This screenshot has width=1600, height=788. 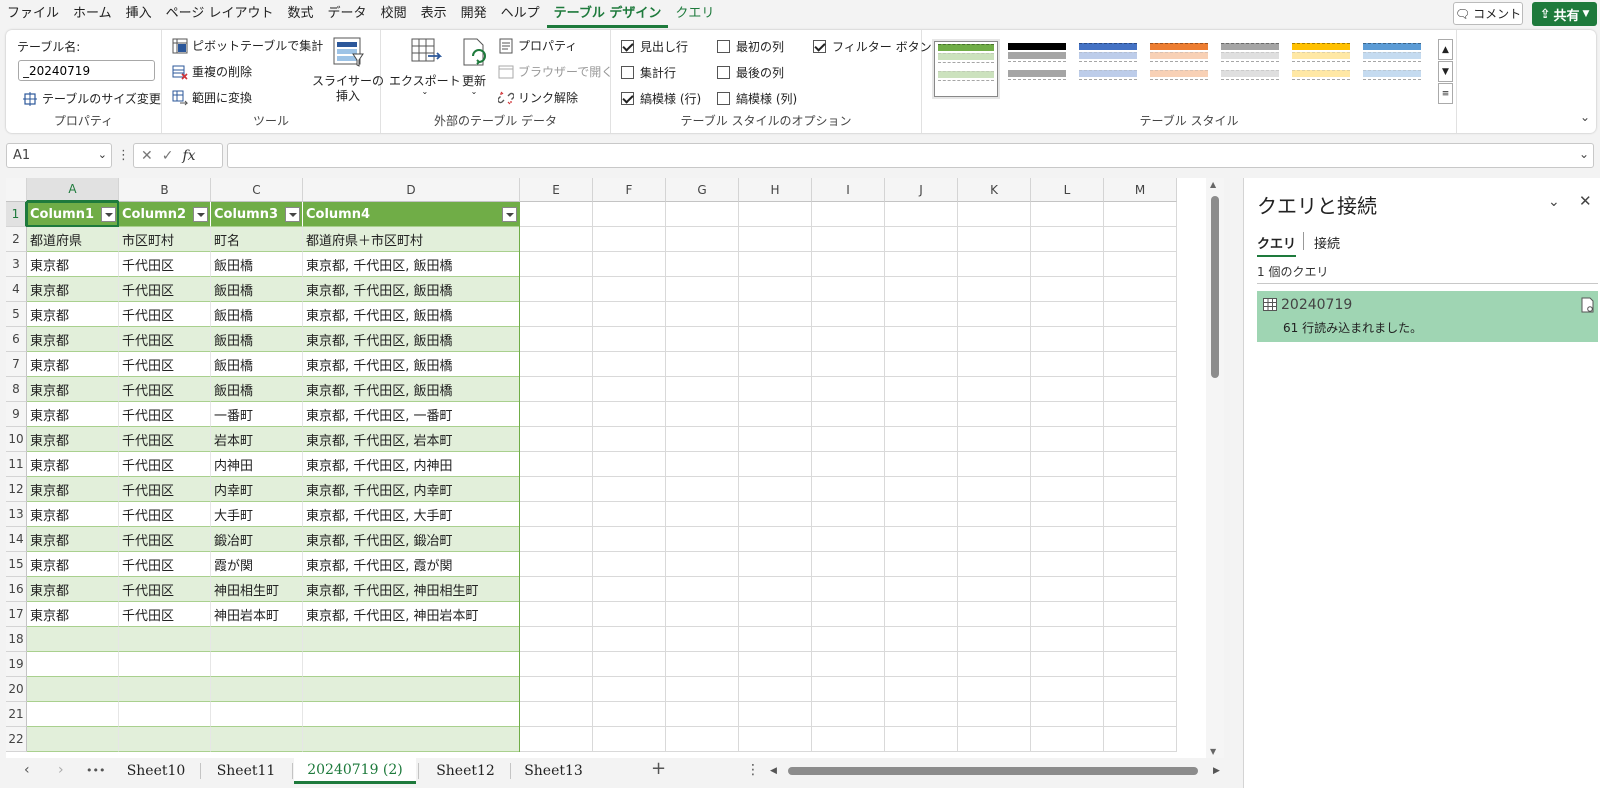 What do you see at coordinates (16, 739) in the screenshot?
I see `row-header: 22` at bounding box center [16, 739].